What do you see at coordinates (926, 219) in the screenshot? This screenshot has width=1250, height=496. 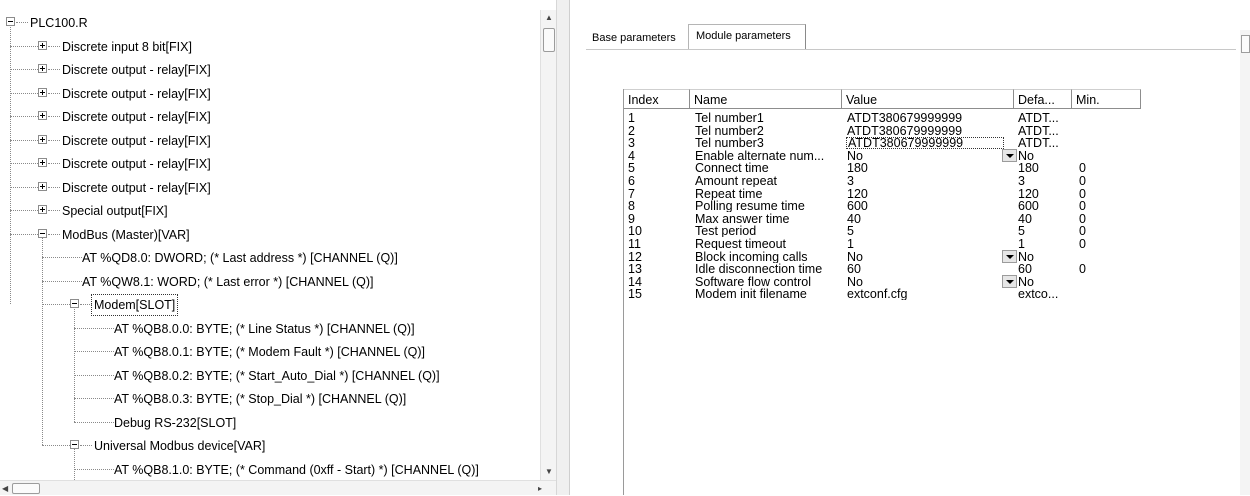 I see `parameter-value-cell: 40` at bounding box center [926, 219].